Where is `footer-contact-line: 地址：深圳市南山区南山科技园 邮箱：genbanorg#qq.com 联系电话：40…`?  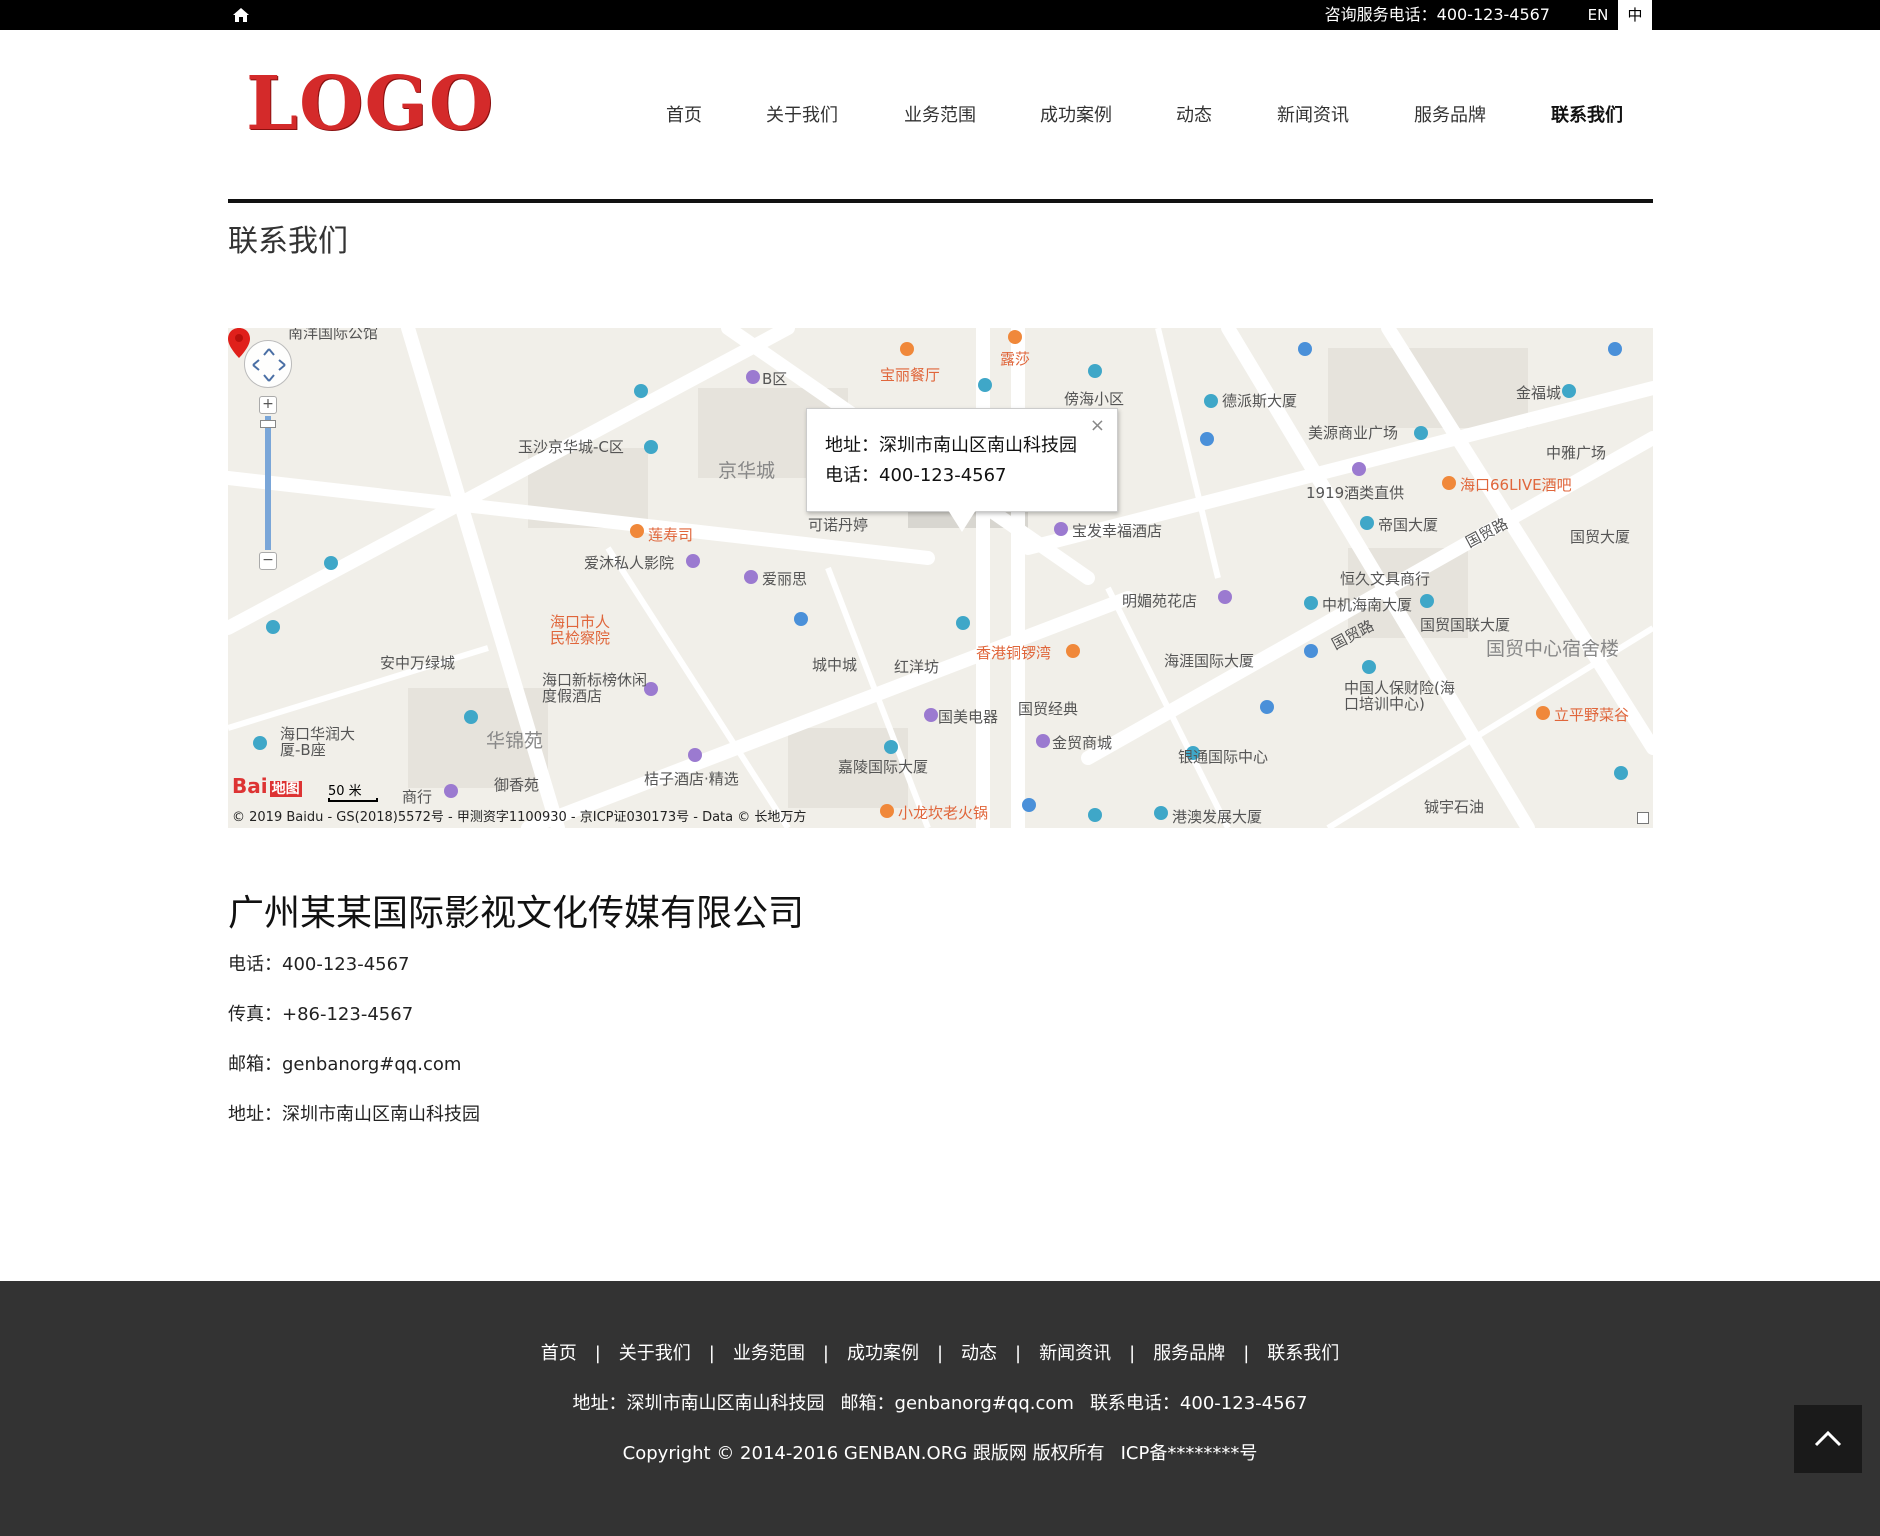 footer-contact-line: 地址：深圳市南山区南山科技园 邮箱：genbanorg#qq.com 联系电话：40… is located at coordinates (940, 1402).